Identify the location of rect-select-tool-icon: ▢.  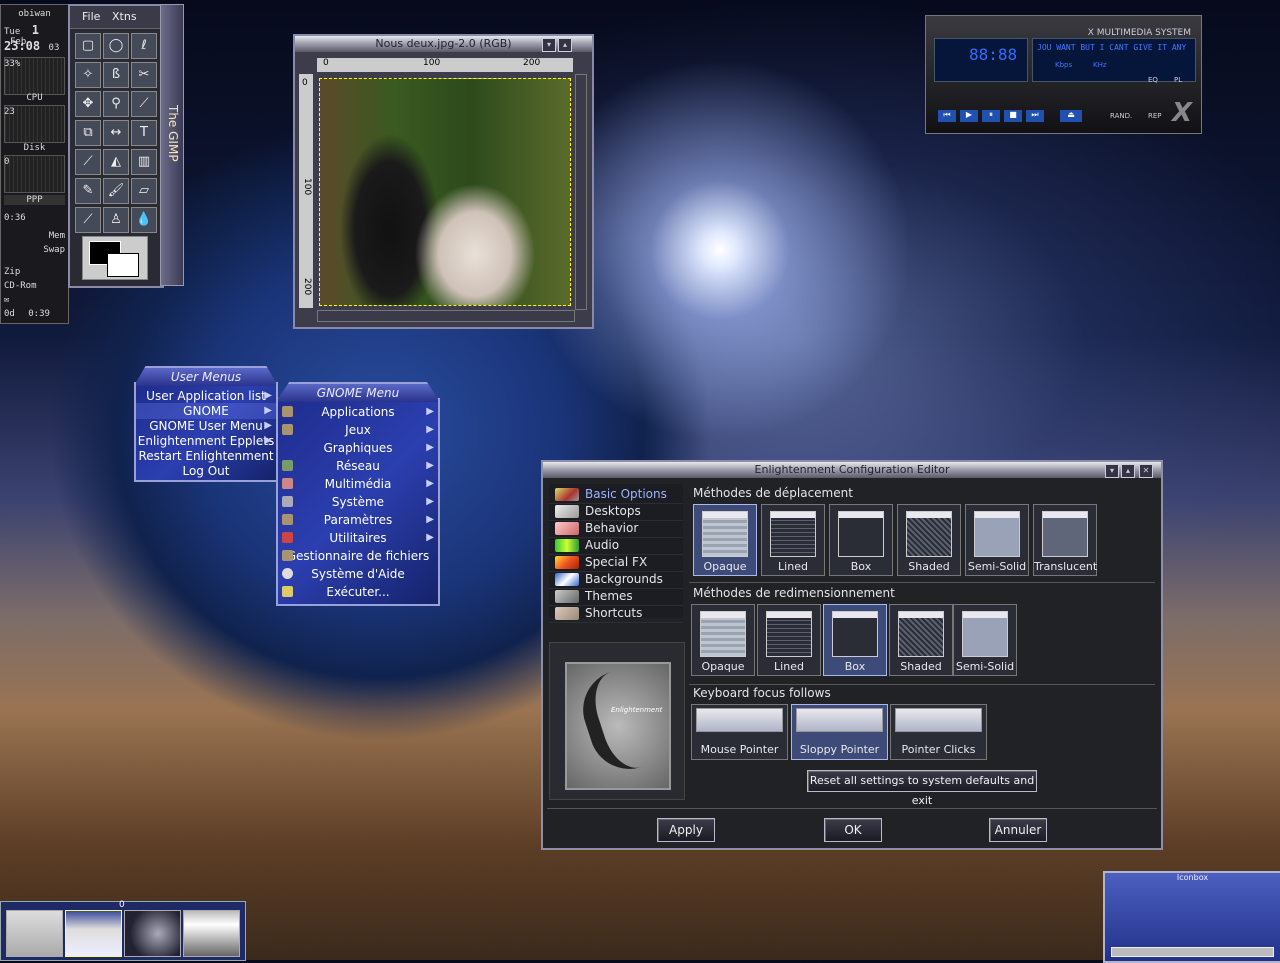
(88, 46).